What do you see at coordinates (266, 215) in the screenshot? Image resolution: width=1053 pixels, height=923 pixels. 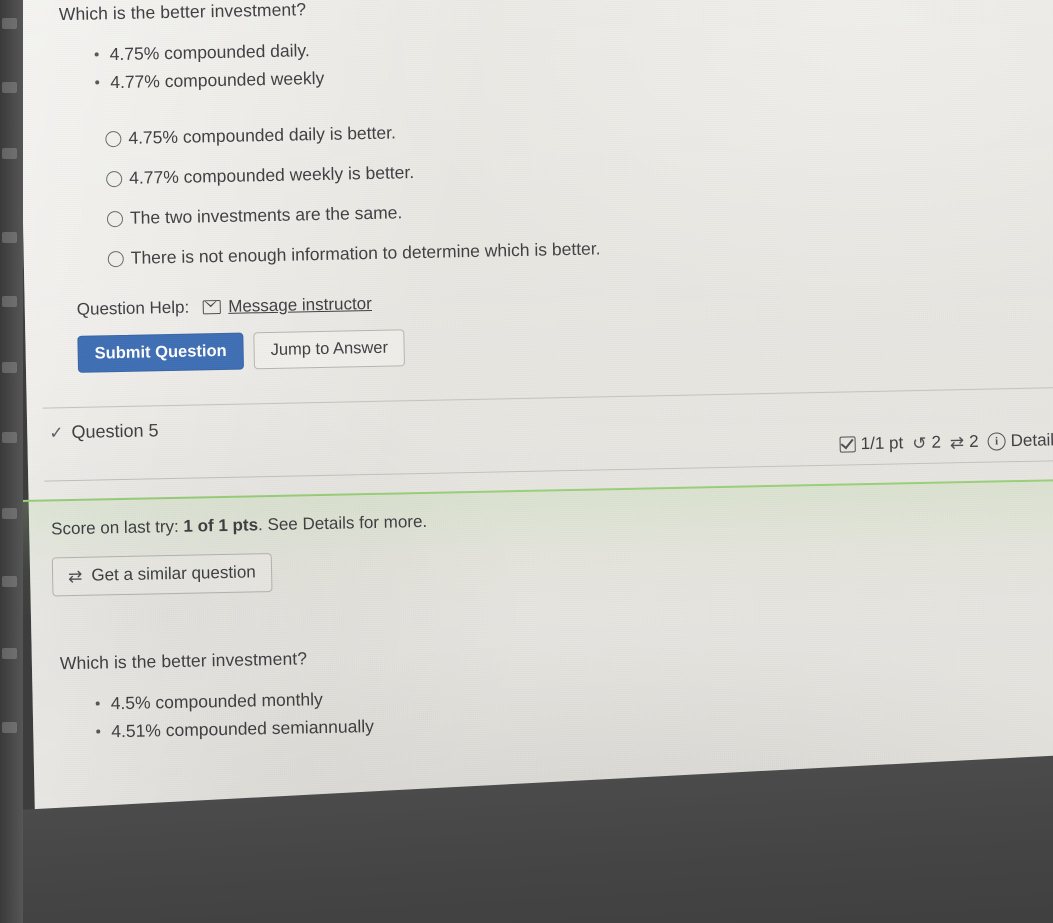 I see `radio-option-label: The two investments are the same.` at bounding box center [266, 215].